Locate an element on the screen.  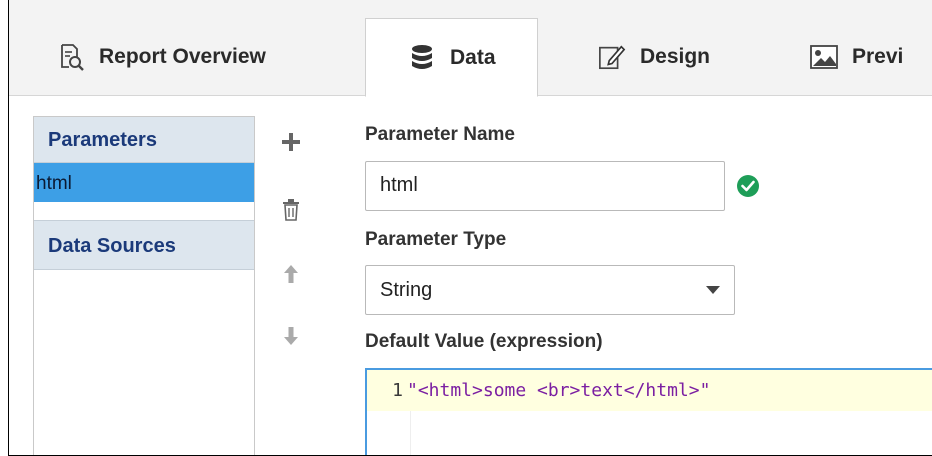
database-icon is located at coordinates (422, 58).